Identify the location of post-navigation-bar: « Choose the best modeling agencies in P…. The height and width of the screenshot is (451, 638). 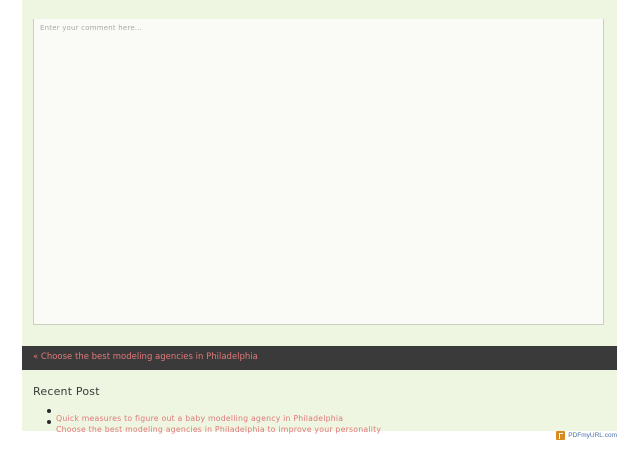
(319, 358).